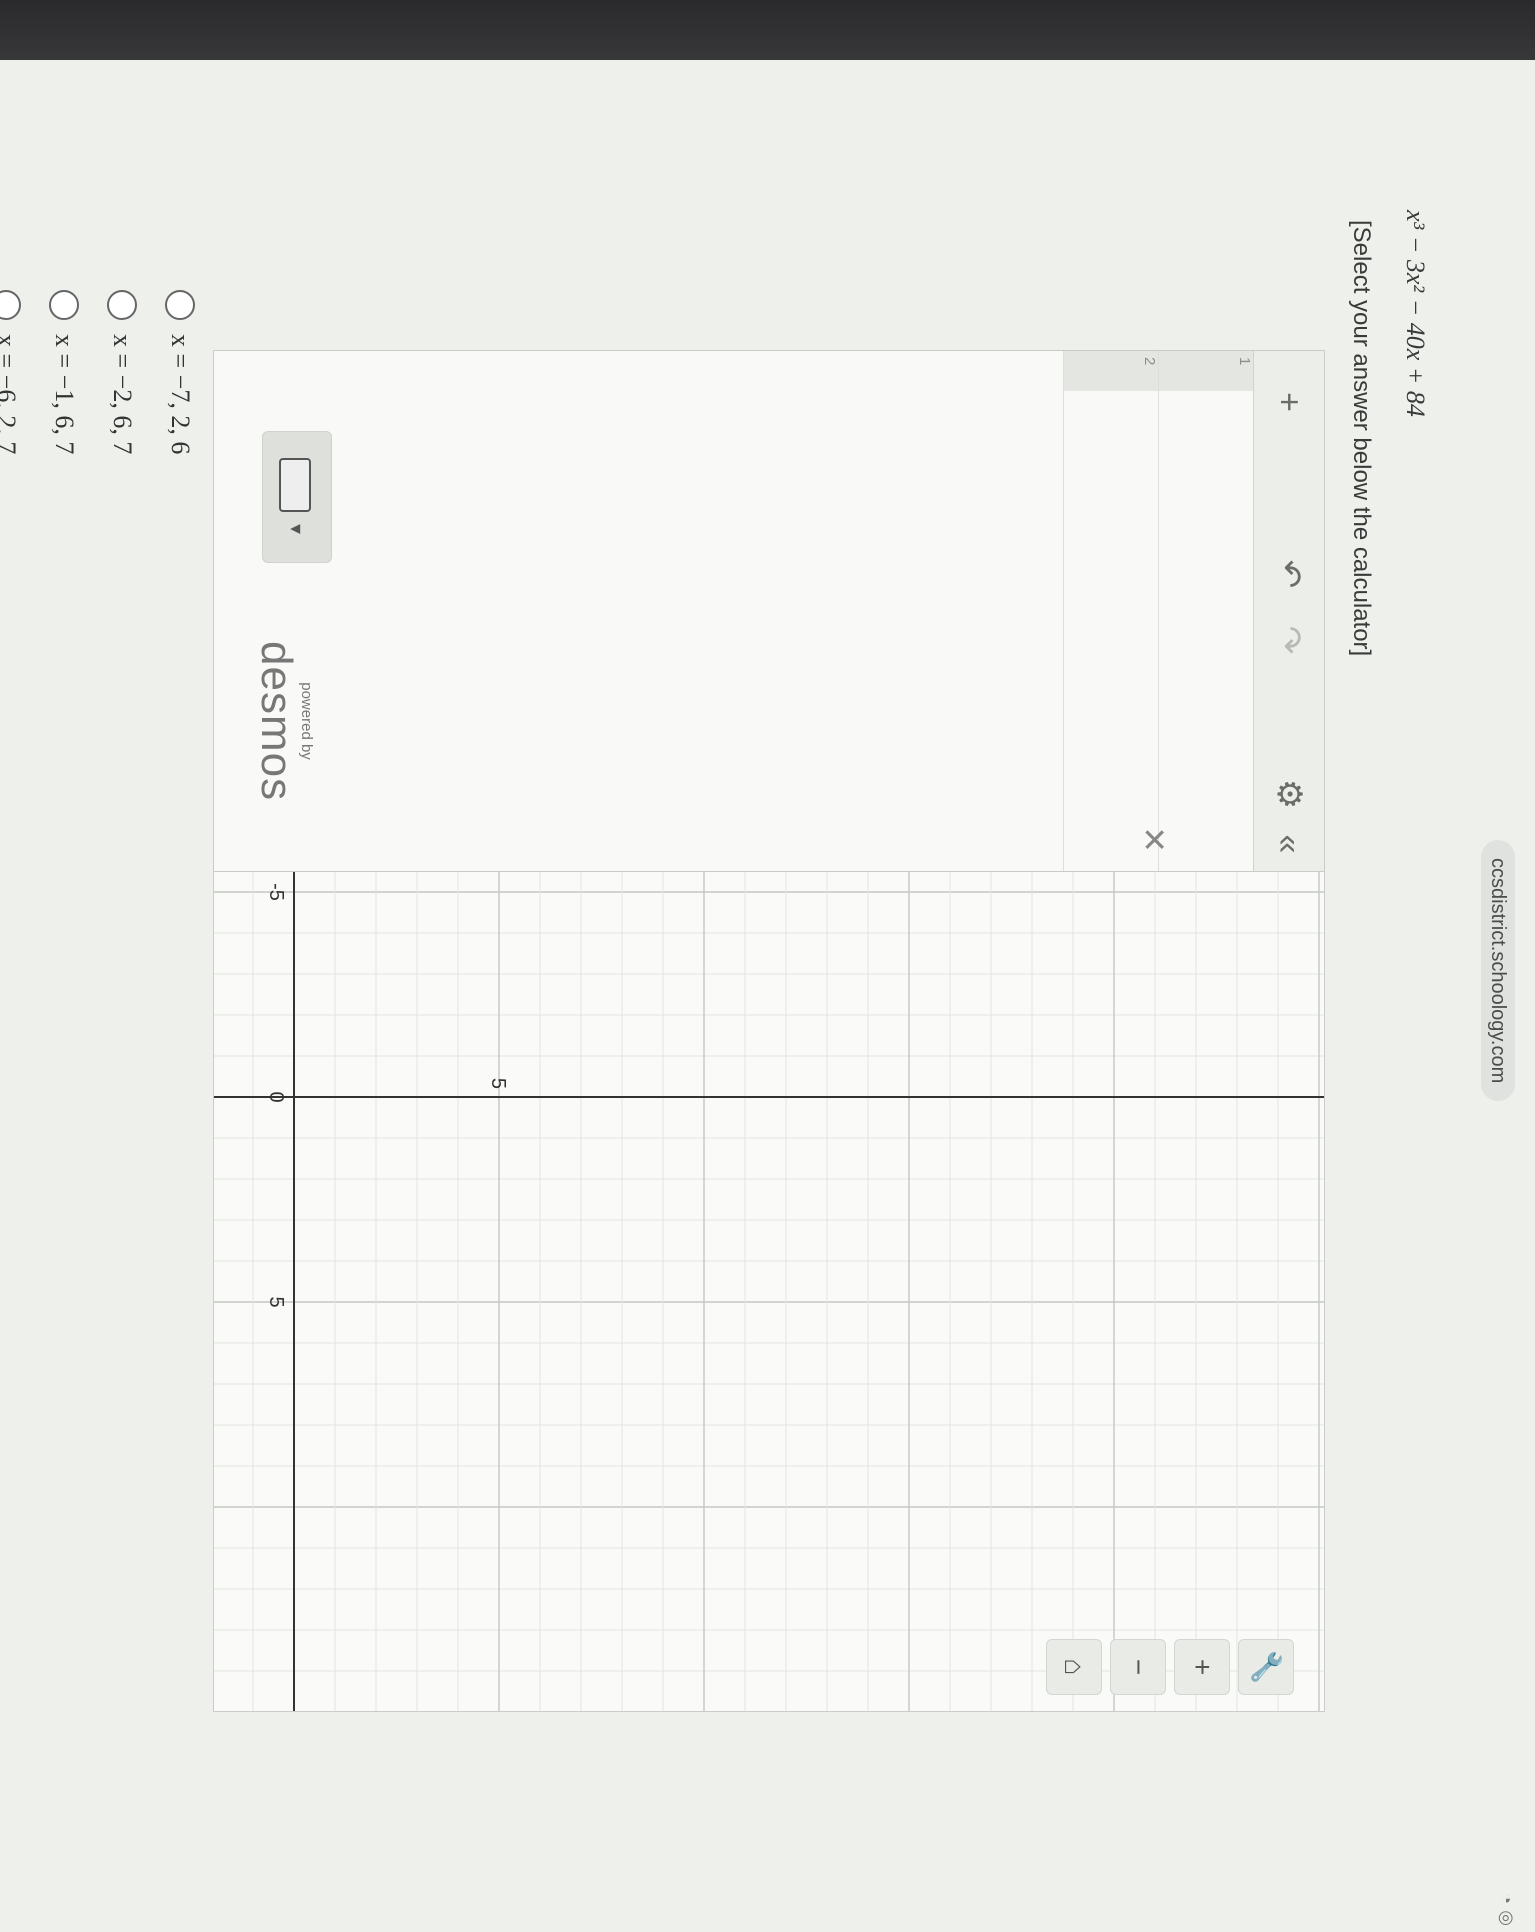 The height and width of the screenshot is (1932, 1535). Describe the element at coordinates (1507, 1921) in the screenshot. I see `battery-icon: ◎` at that location.